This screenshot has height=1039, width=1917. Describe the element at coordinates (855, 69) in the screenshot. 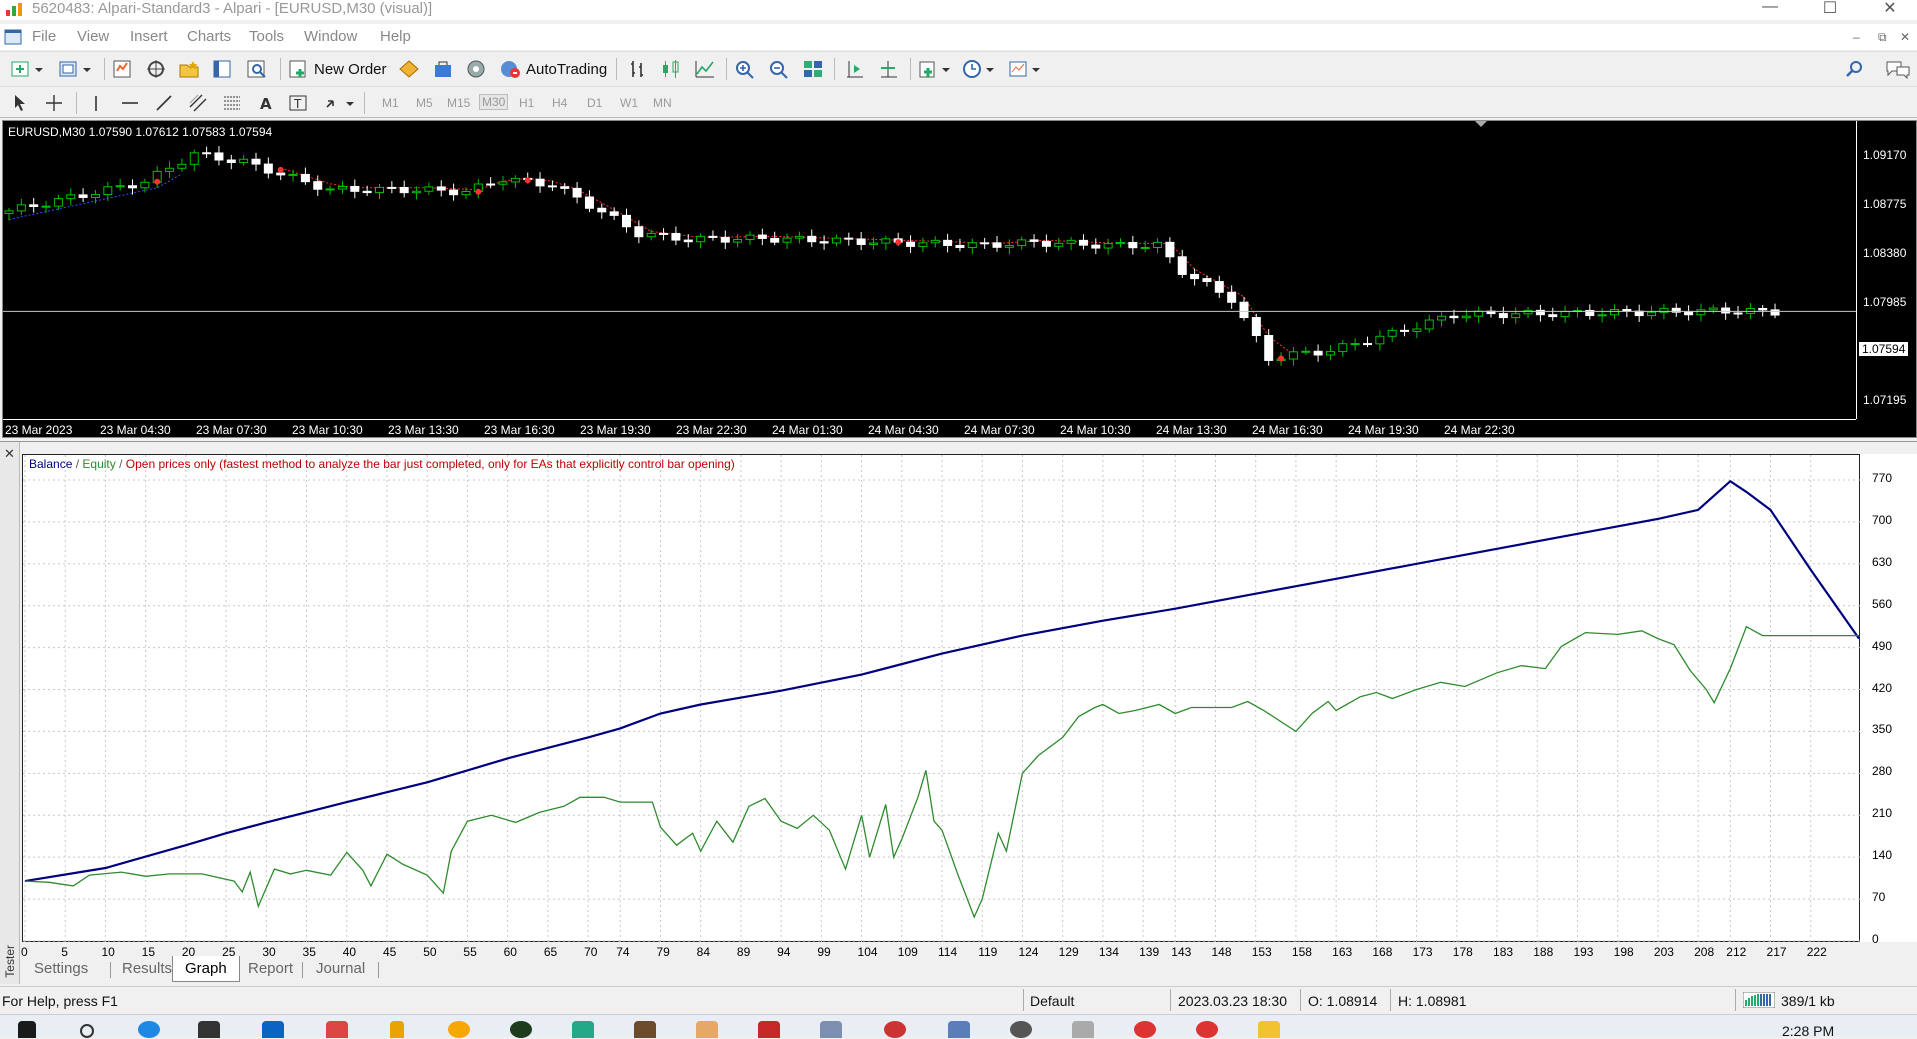

I see `chart-shift-button` at that location.